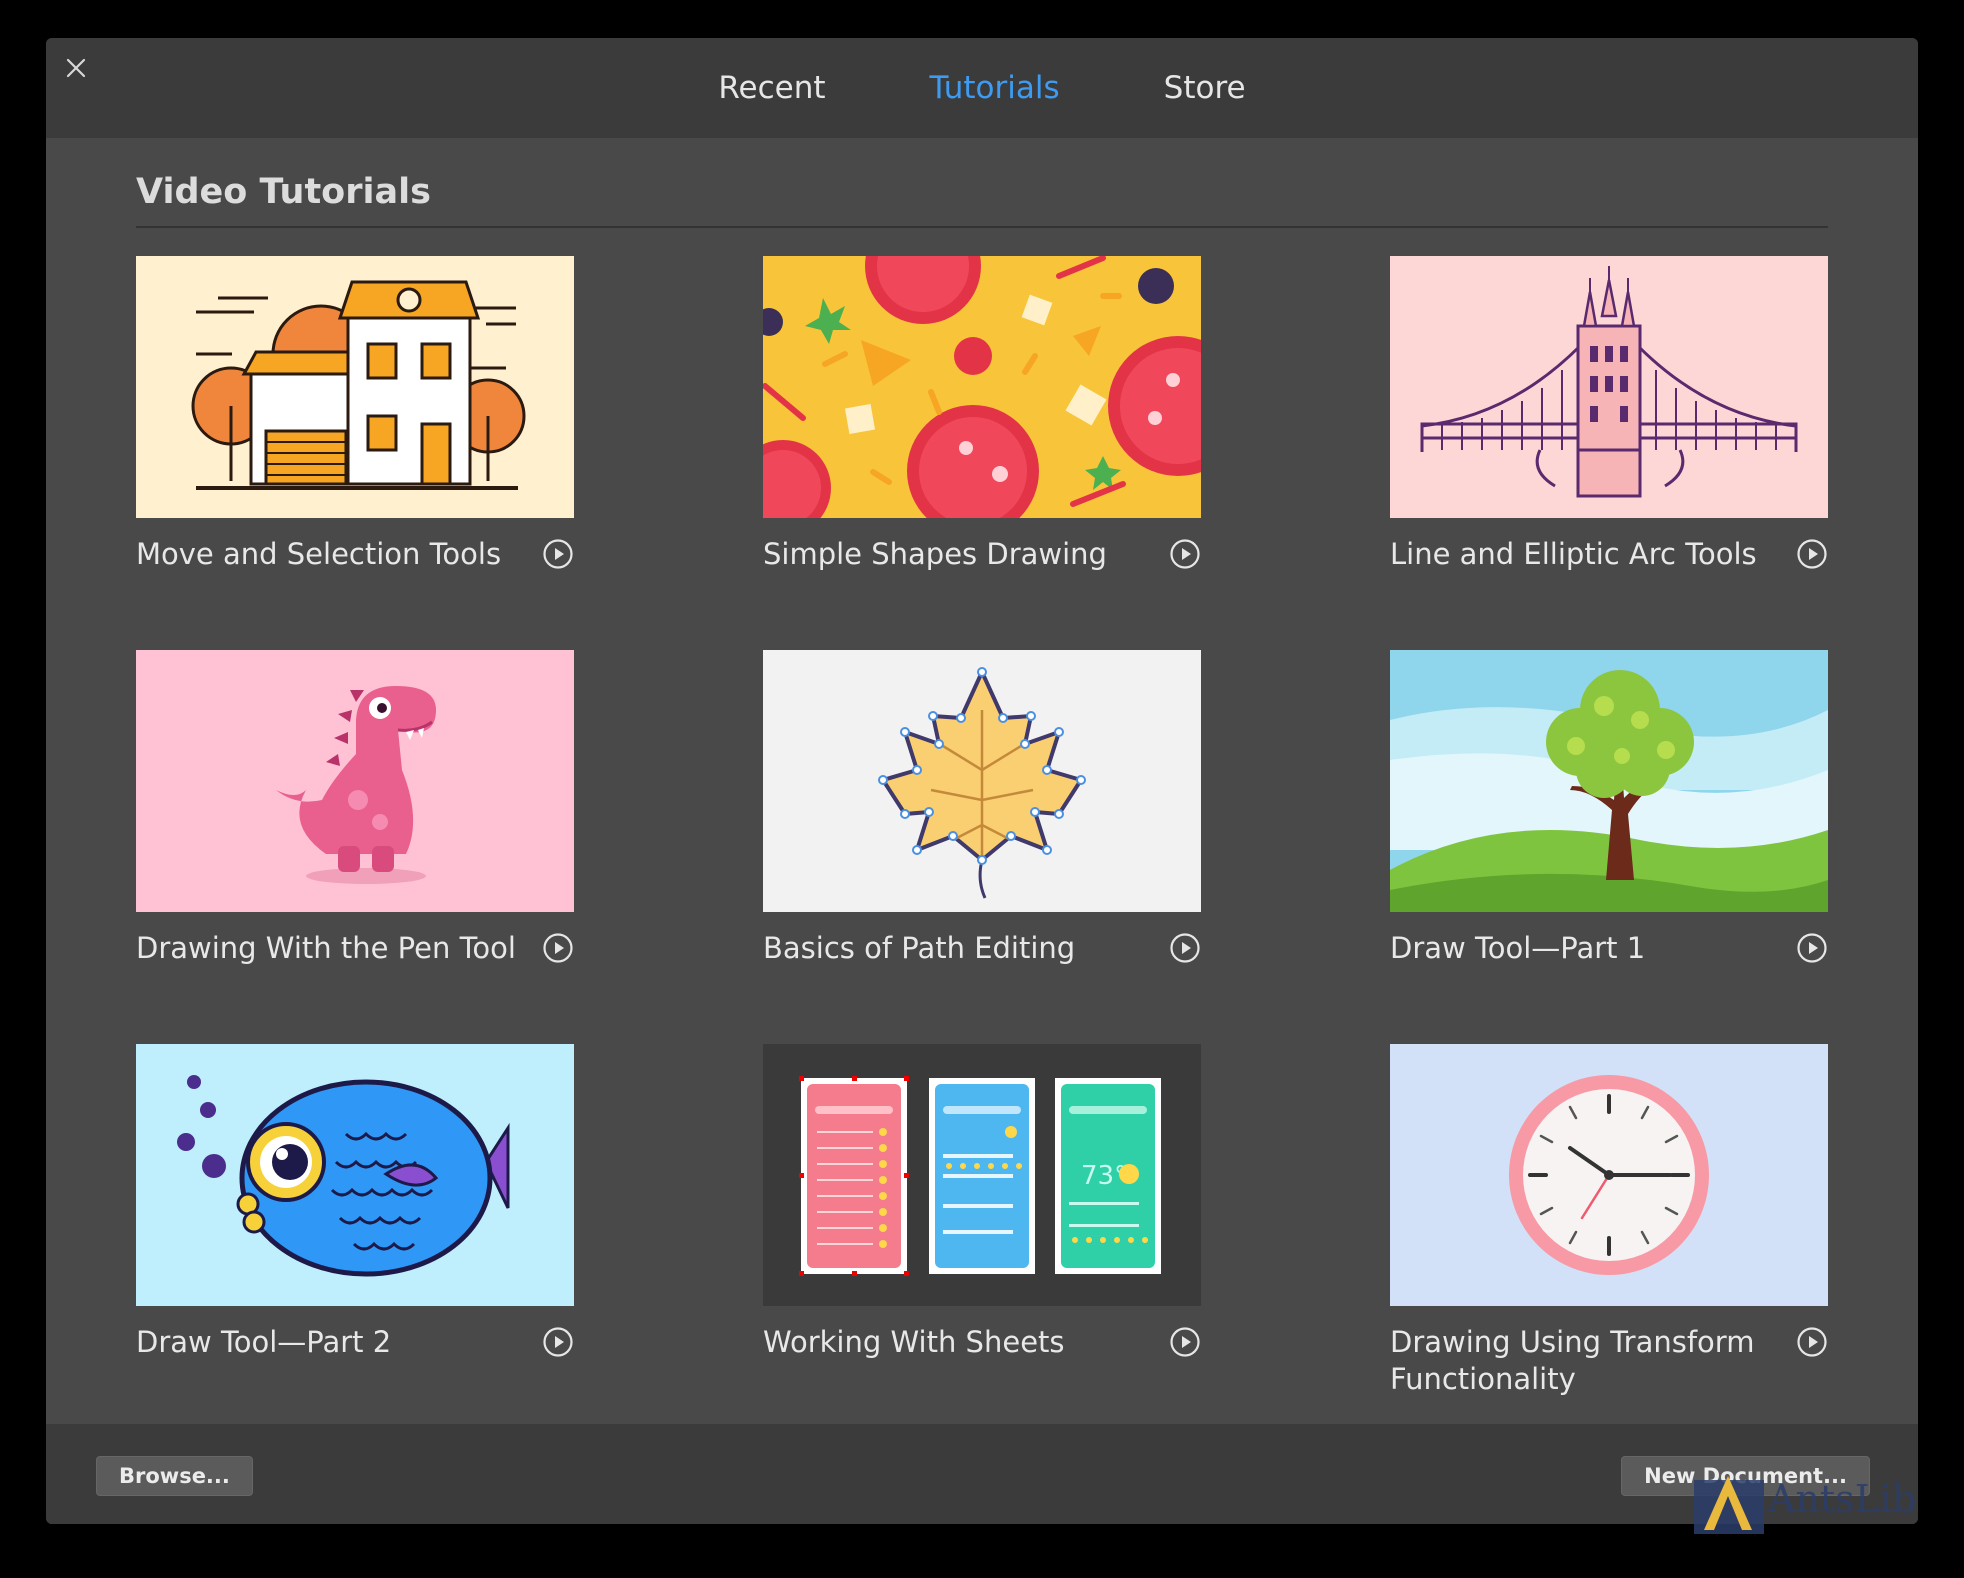  Describe the element at coordinates (982, 387) in the screenshot. I see `pizza-shapes-illustration` at that location.